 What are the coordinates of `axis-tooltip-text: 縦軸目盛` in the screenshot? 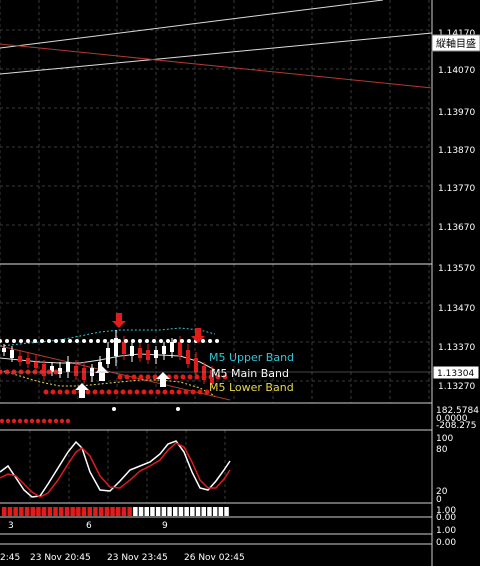 It's located at (456, 43).